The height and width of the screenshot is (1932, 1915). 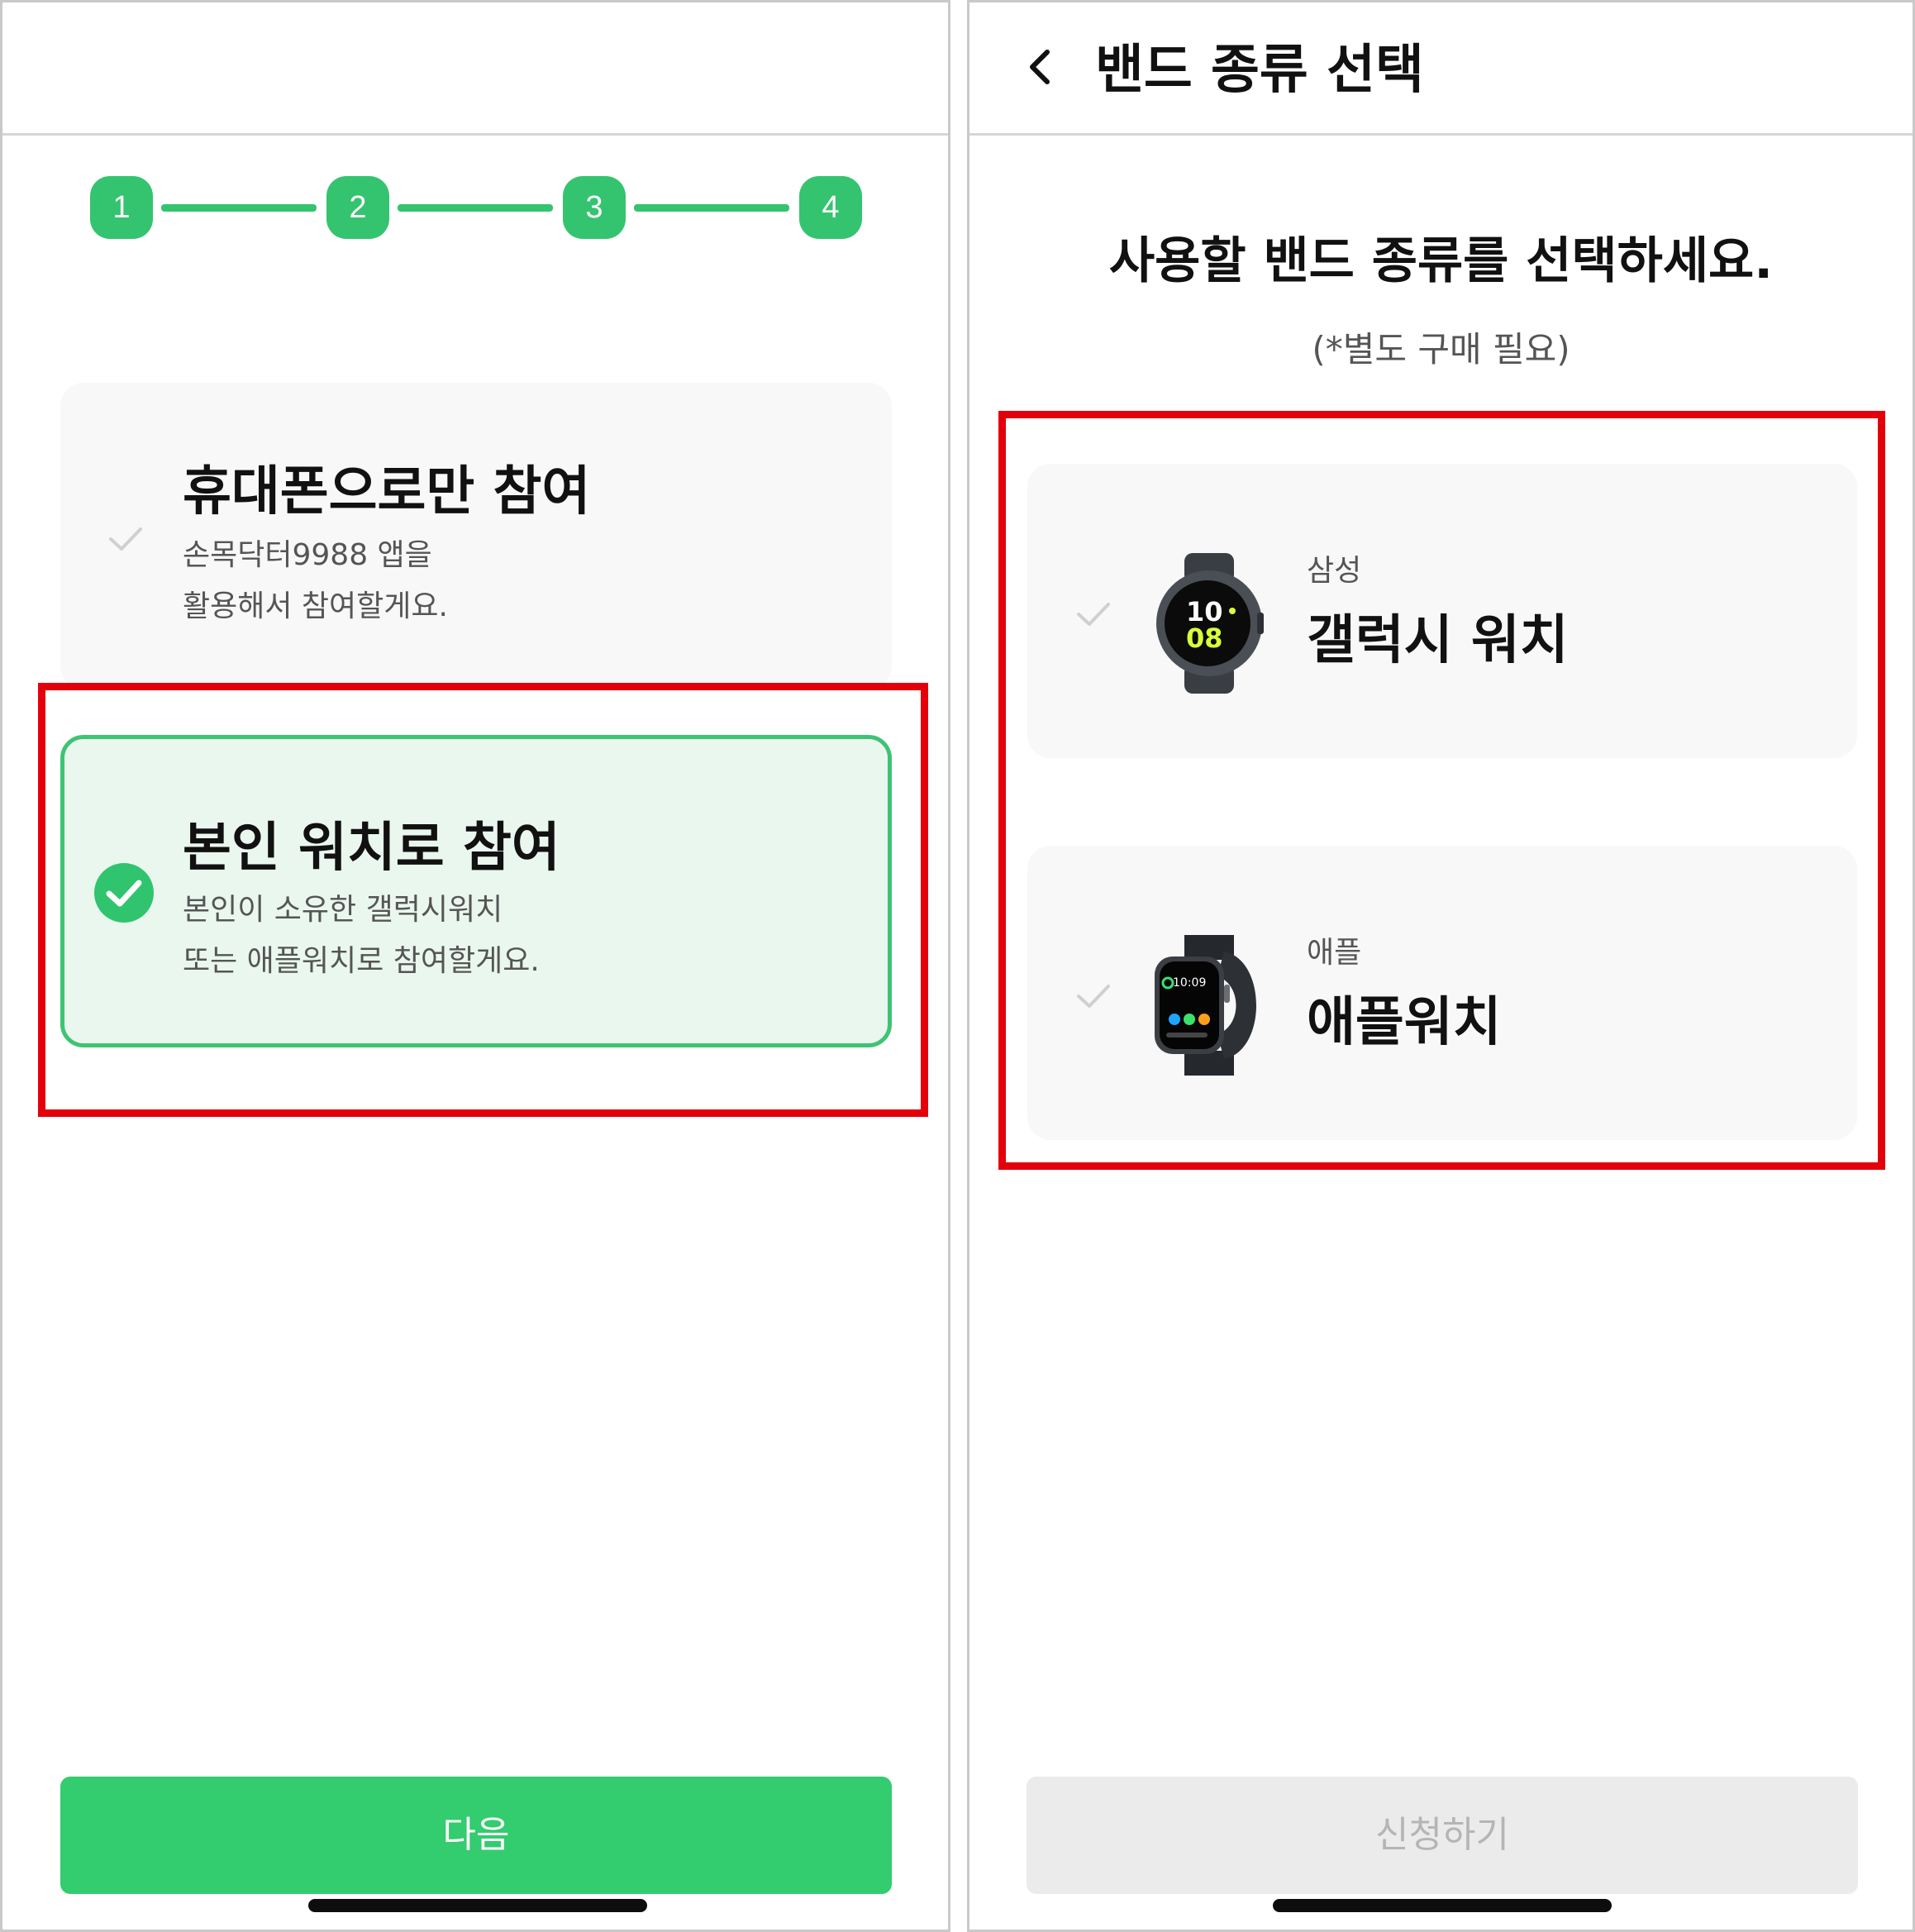 What do you see at coordinates (121, 207) in the screenshot?
I see `step-1: 1` at bounding box center [121, 207].